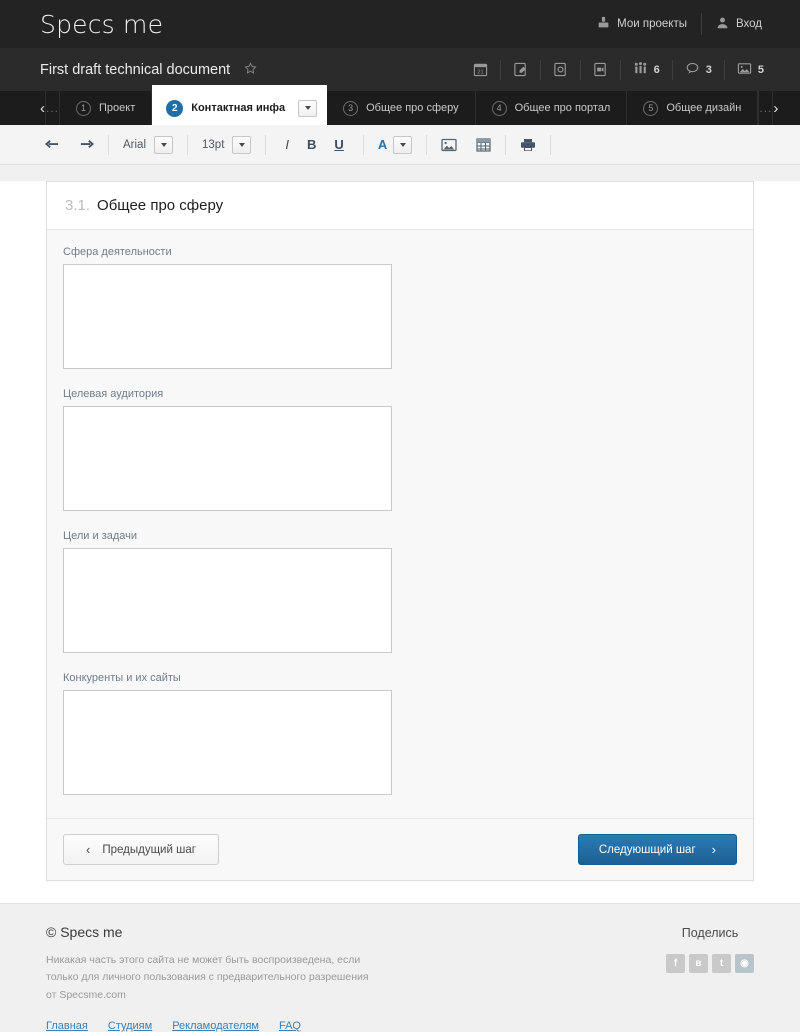 Image resolution: width=800 pixels, height=1032 pixels. What do you see at coordinates (338, 144) in the screenshot?
I see `underline-button: U` at bounding box center [338, 144].